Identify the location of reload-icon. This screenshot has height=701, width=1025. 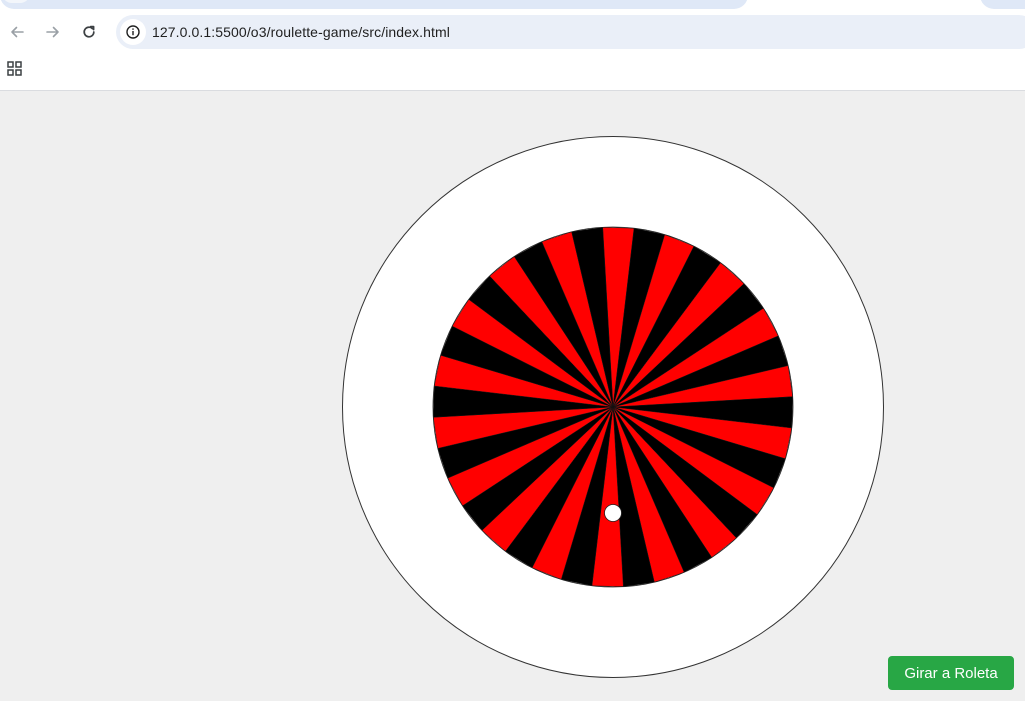
(89, 31).